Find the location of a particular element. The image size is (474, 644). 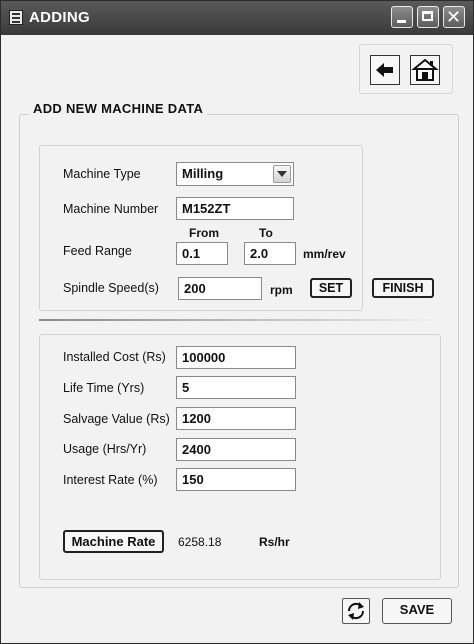

minimize-icon is located at coordinates (401, 21).